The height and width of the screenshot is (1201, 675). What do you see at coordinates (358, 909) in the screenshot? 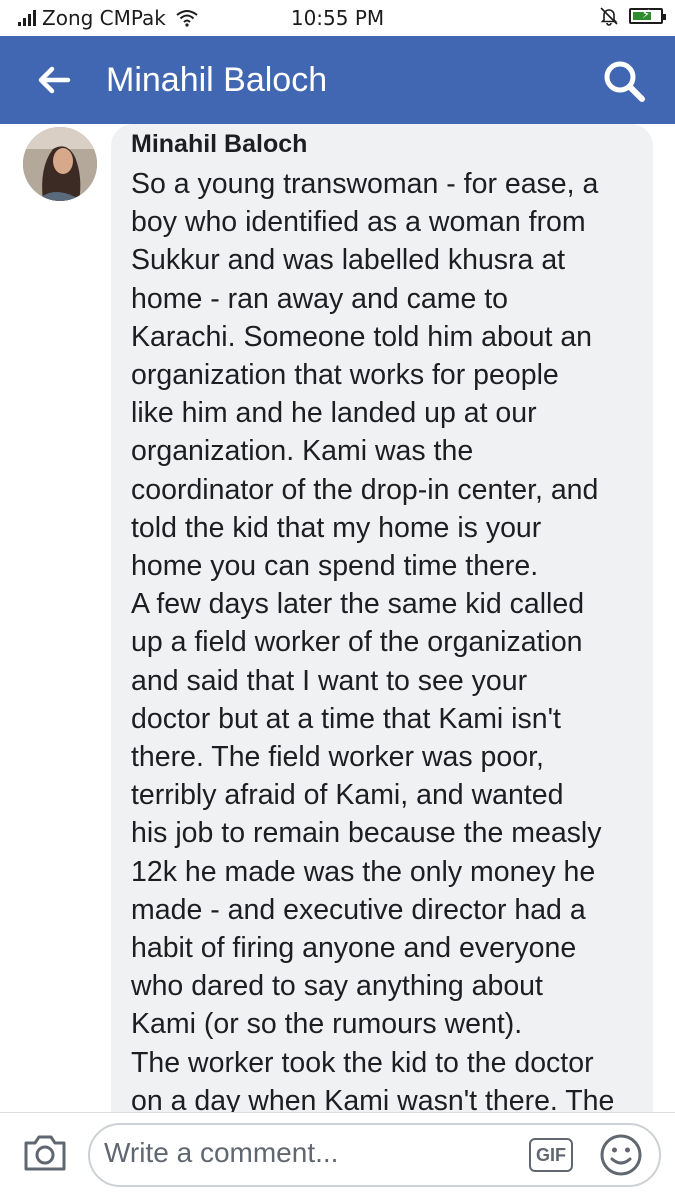
I see `comment-line: made - and executive director had a` at bounding box center [358, 909].